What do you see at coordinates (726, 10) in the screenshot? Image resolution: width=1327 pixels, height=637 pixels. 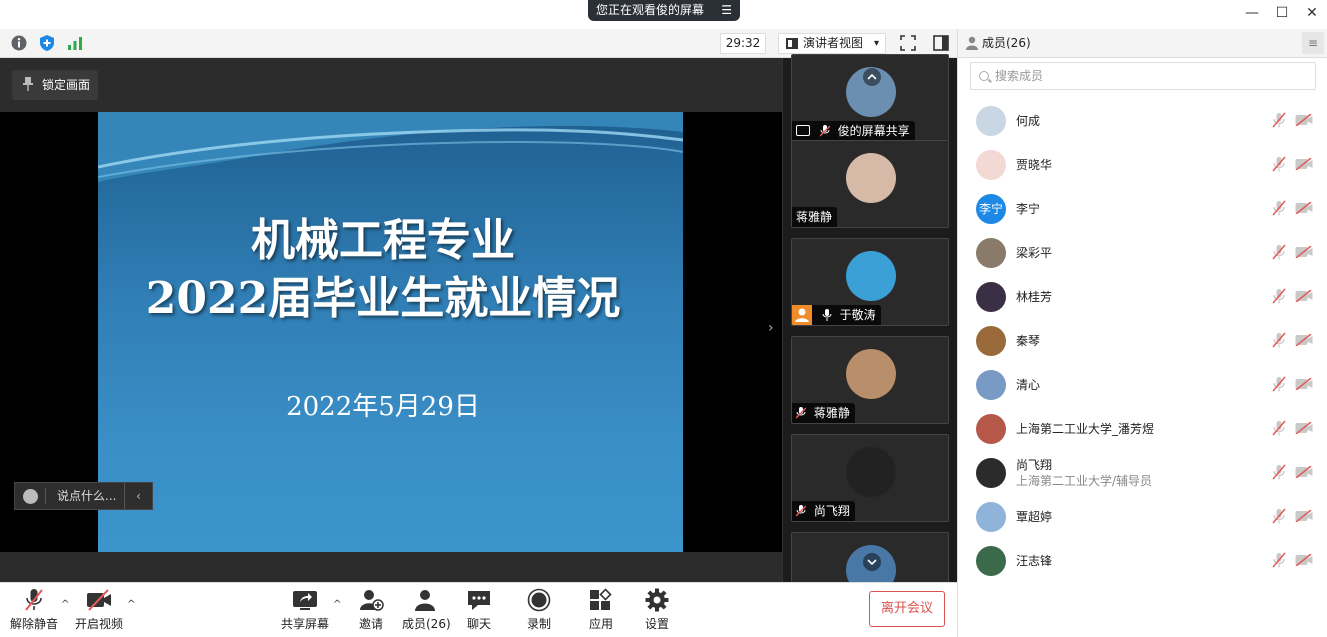 I see `share-menu-icon: ☰` at bounding box center [726, 10].